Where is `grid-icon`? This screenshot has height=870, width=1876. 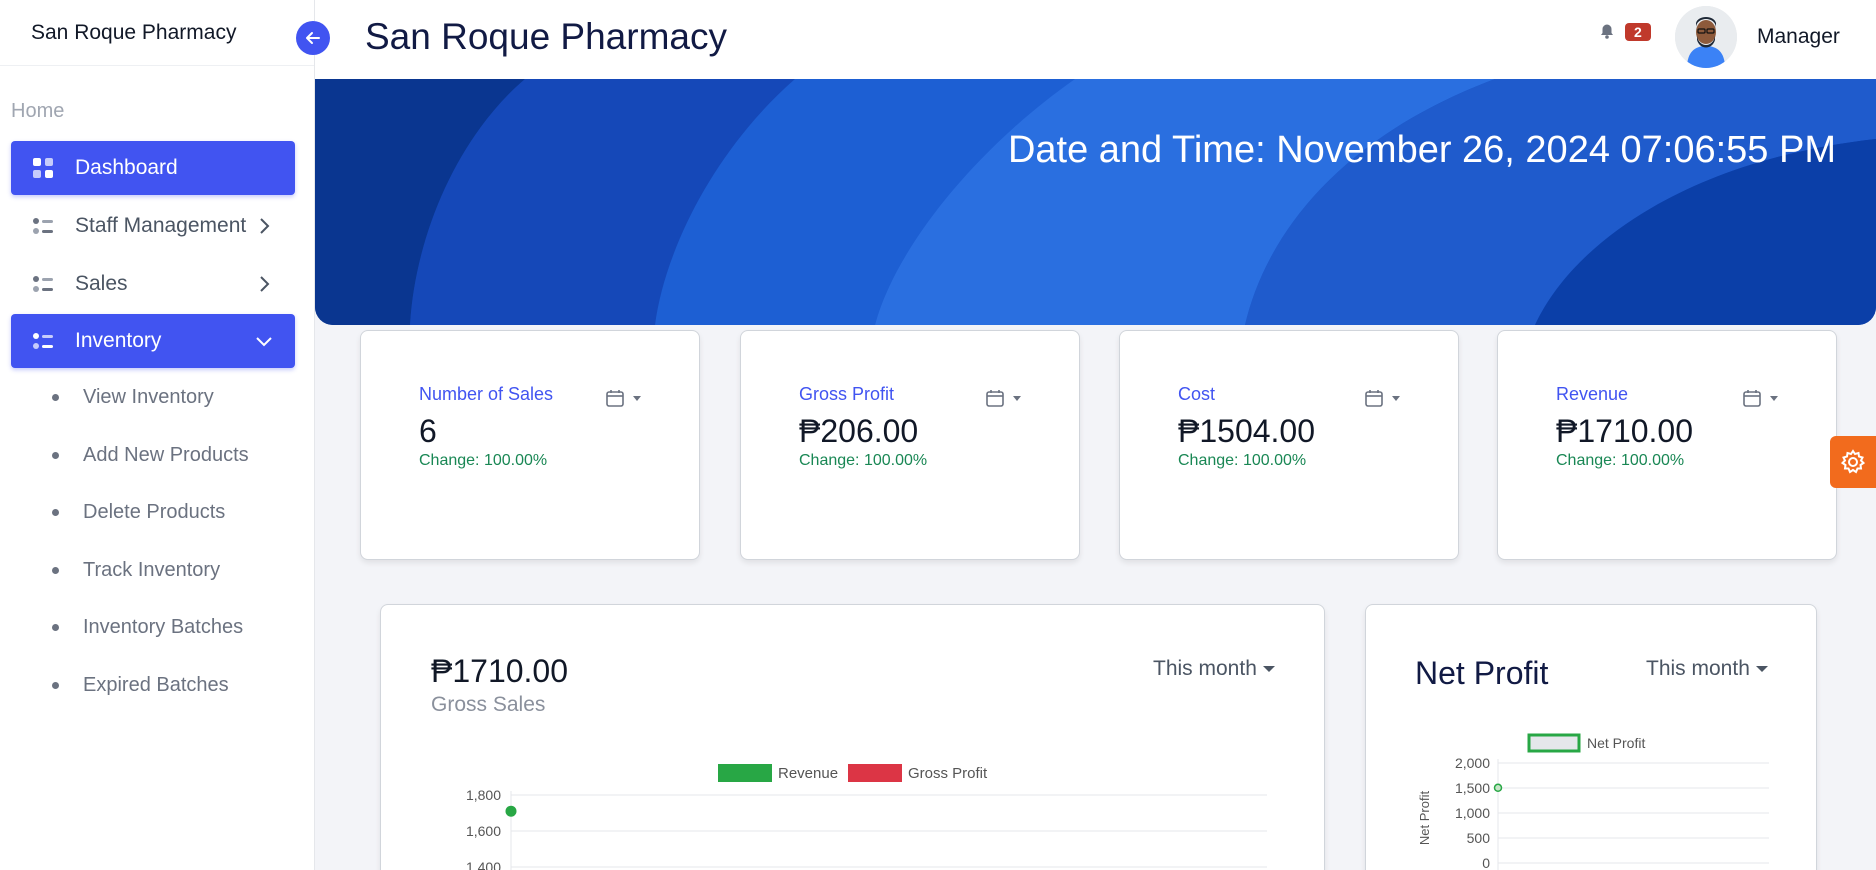
grid-icon is located at coordinates (43, 168).